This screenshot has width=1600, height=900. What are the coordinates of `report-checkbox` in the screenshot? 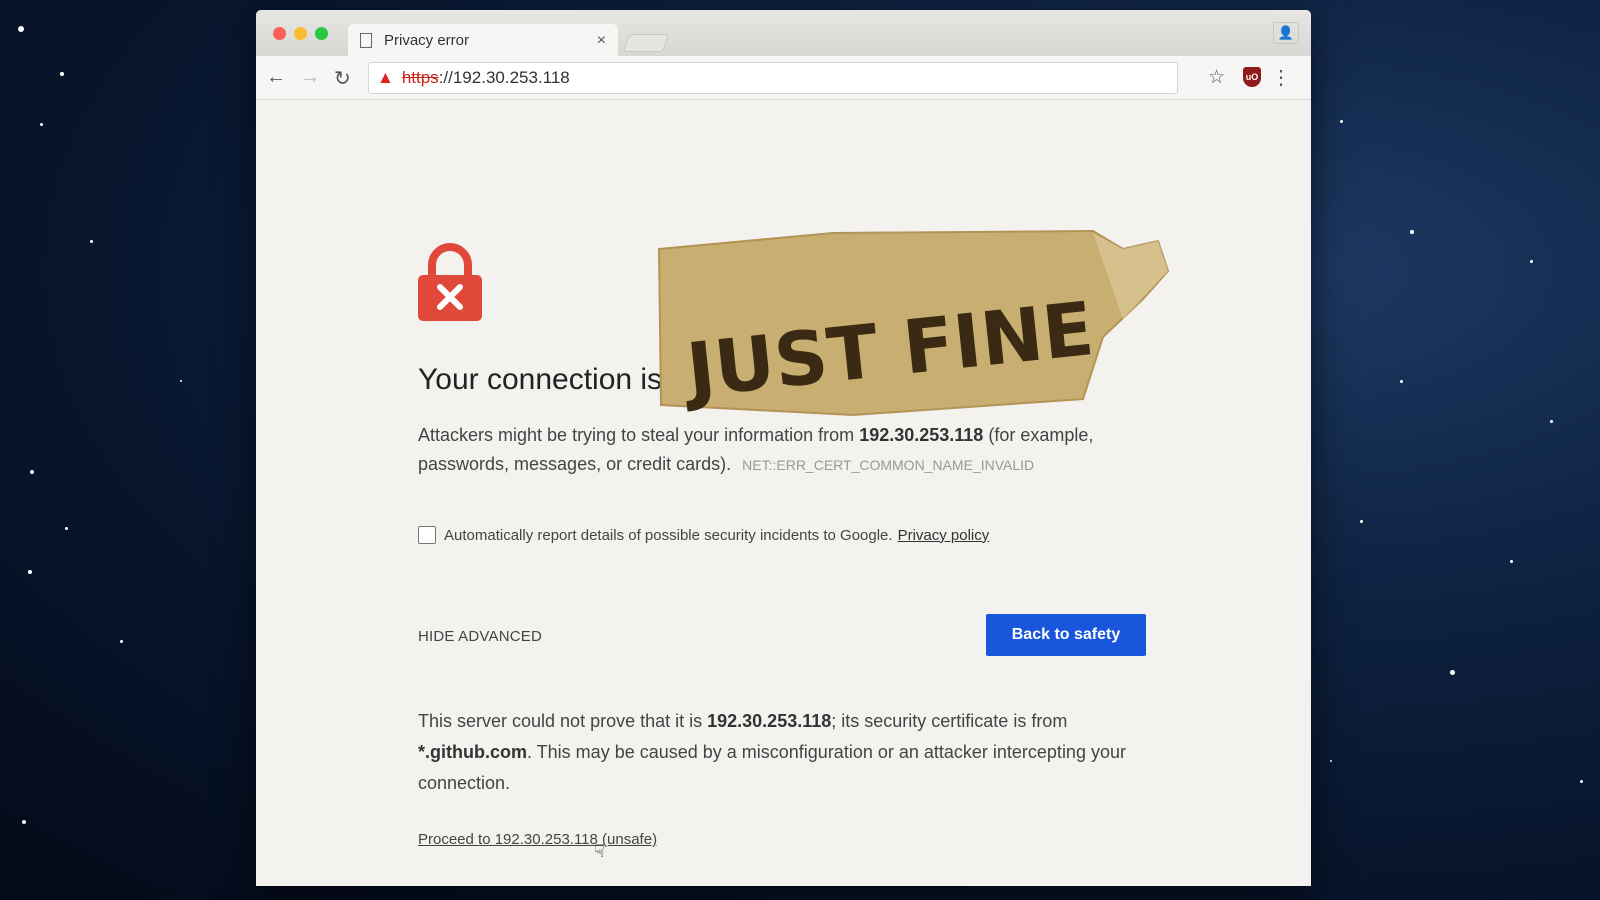 It's located at (427, 535).